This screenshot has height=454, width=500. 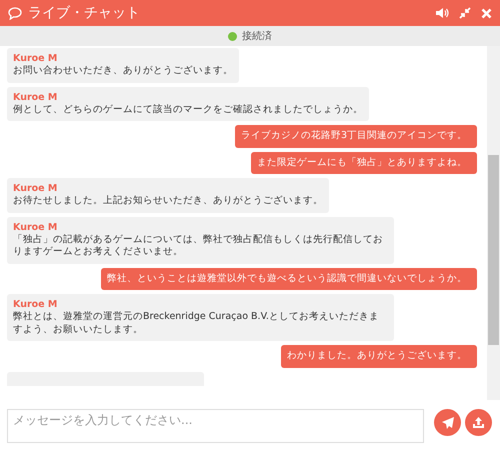 I want to click on user-message-bubble: わかりました。ありがとうございます。, so click(x=379, y=356).